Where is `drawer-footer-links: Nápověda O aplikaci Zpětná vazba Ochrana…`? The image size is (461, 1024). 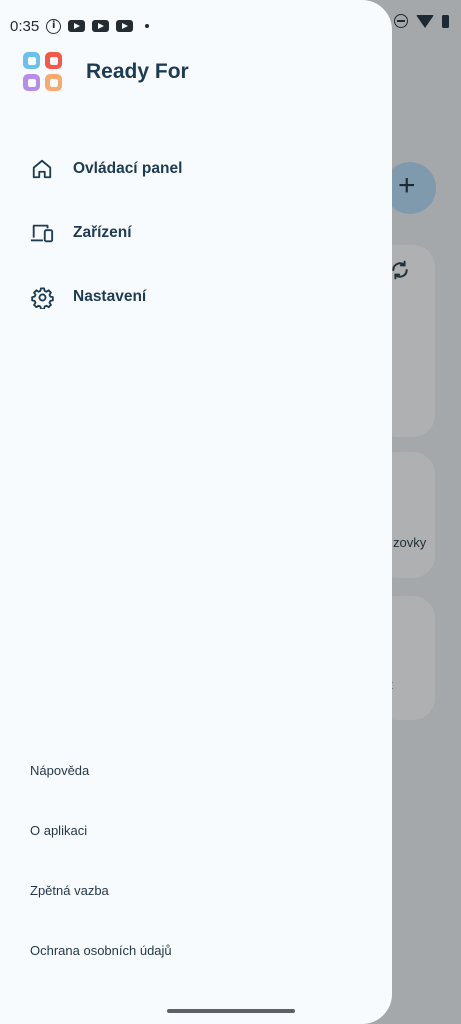
drawer-footer-links: Nápověda O aplikaci Zpětná vazba Ochrana… is located at coordinates (101, 860).